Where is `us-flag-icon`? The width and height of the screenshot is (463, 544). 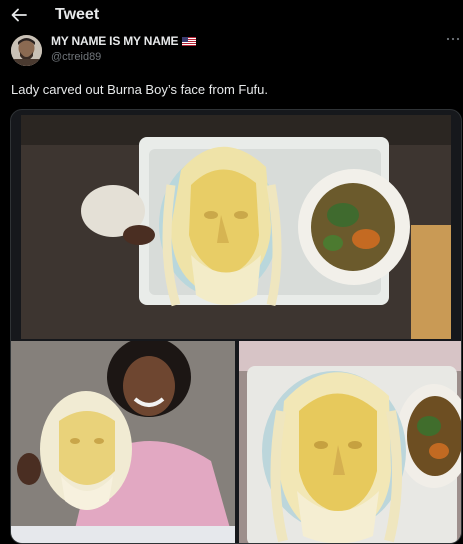 us-flag-icon is located at coordinates (189, 41).